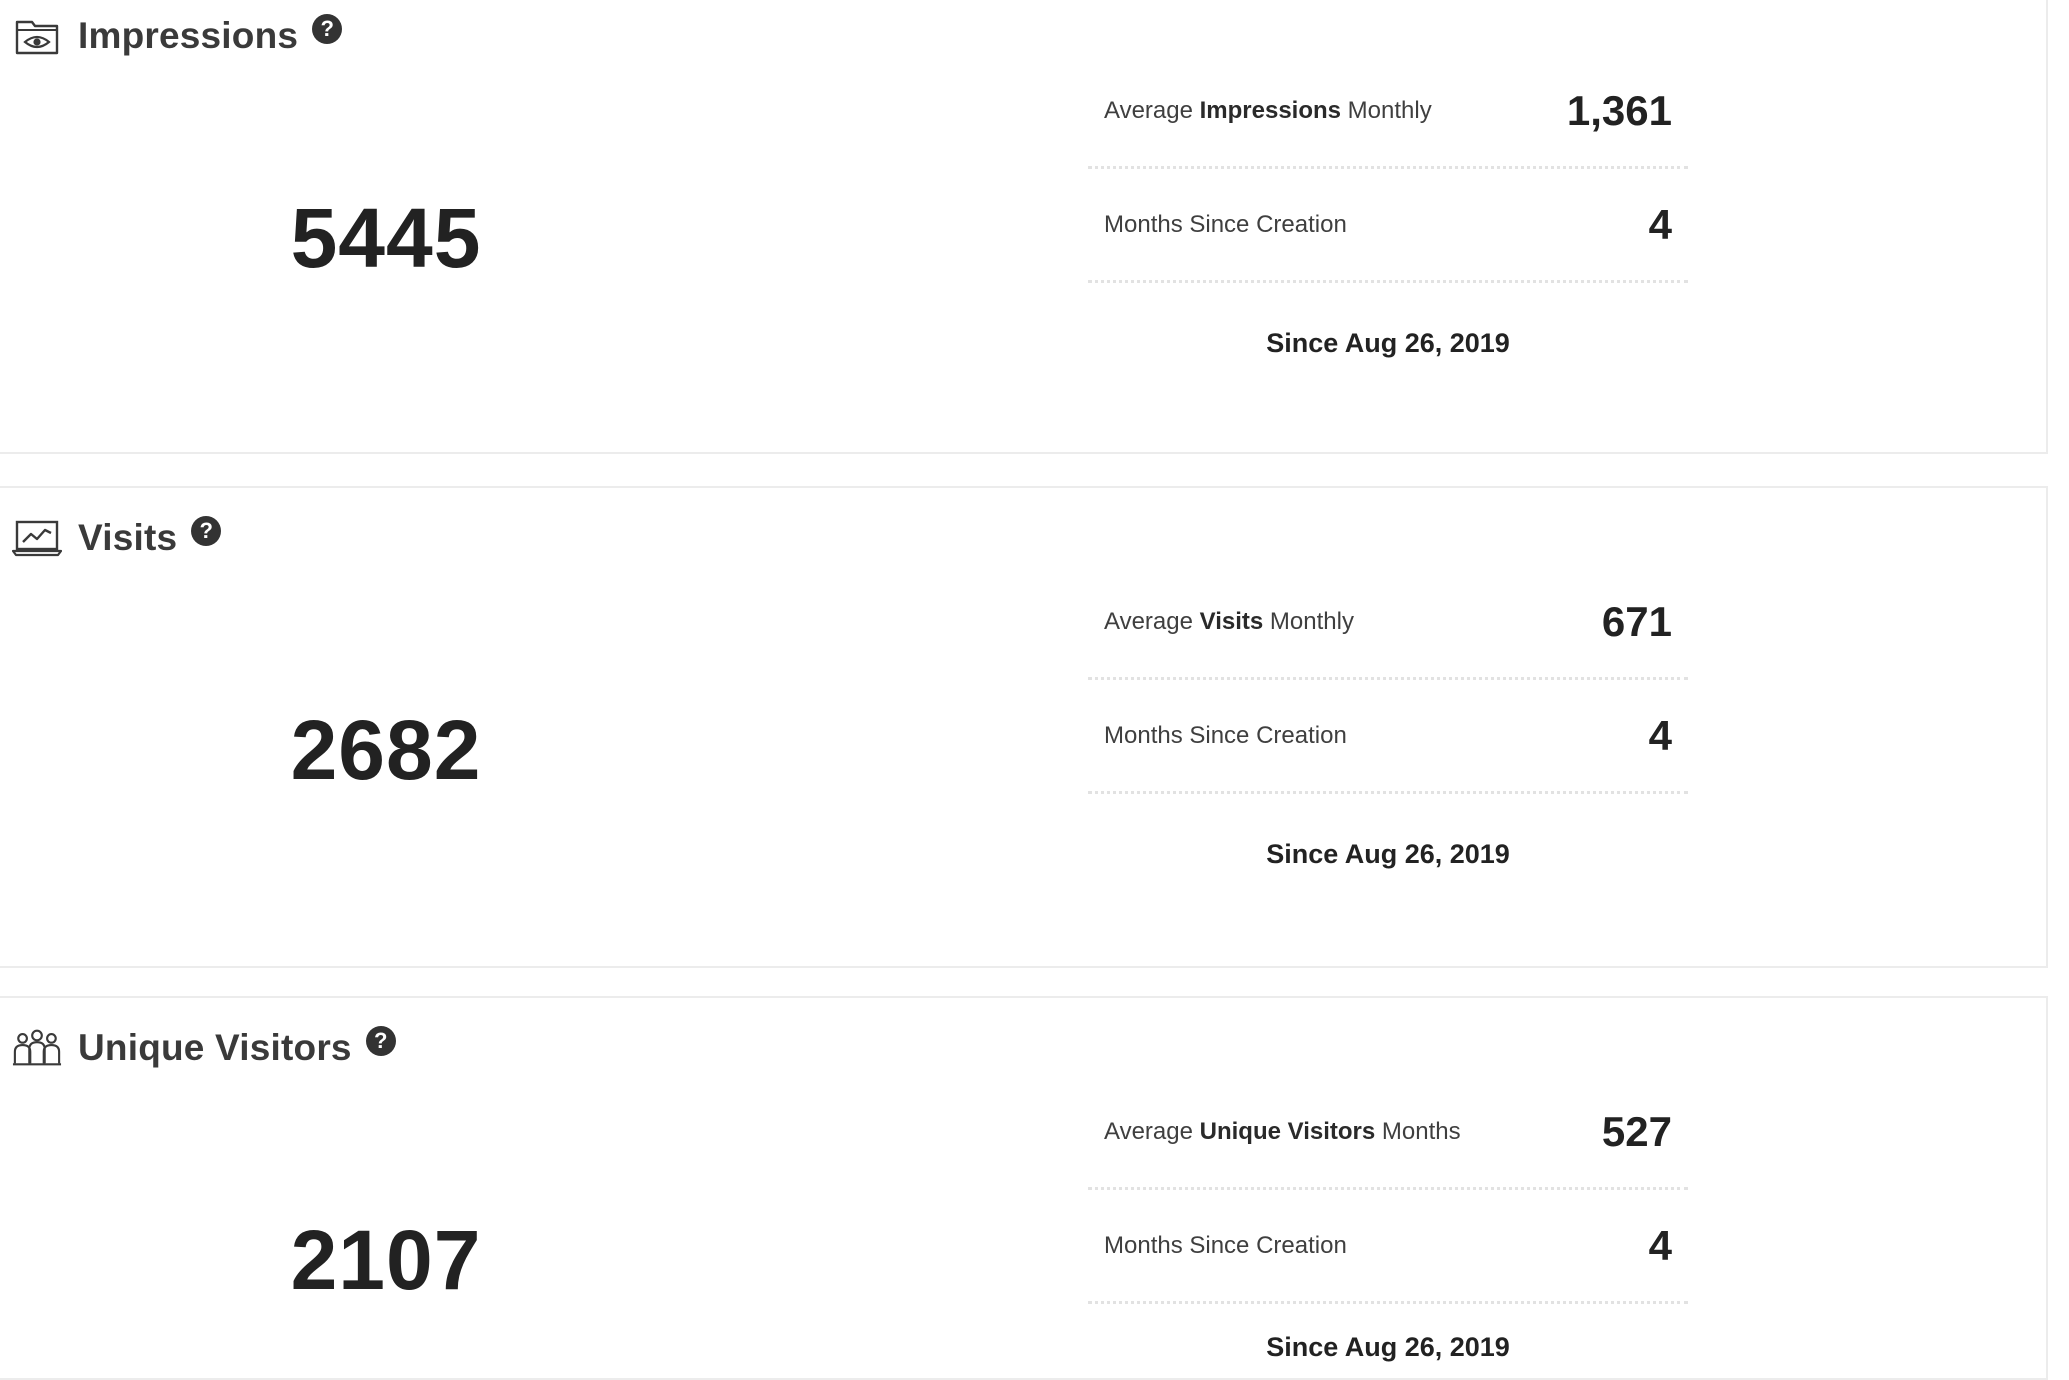 This screenshot has width=2069, height=1380. Describe the element at coordinates (1636, 621) in the screenshot. I see `average-monthly-value: 671` at that location.